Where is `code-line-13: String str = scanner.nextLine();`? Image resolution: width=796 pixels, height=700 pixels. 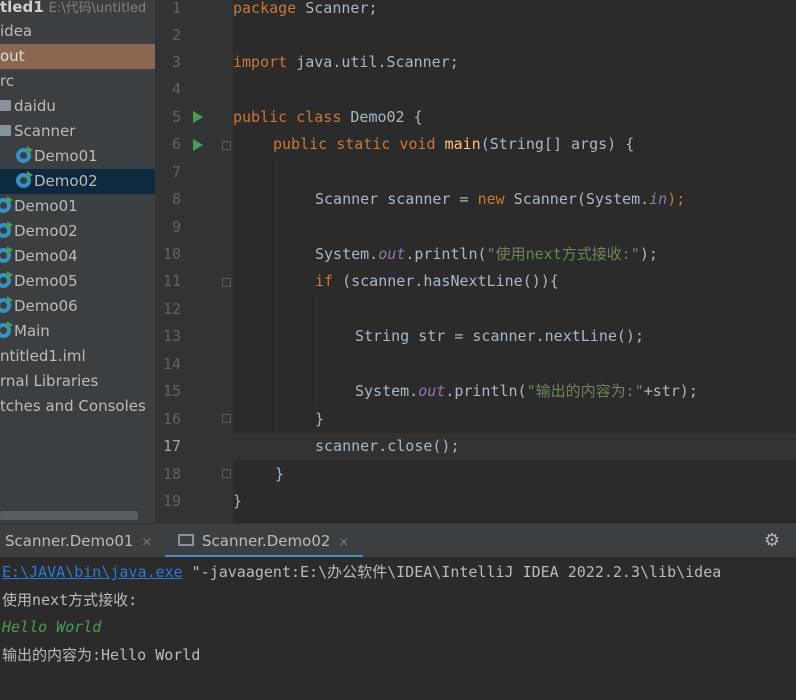 code-line-13: String str = scanner.nextLine(); is located at coordinates (514, 336).